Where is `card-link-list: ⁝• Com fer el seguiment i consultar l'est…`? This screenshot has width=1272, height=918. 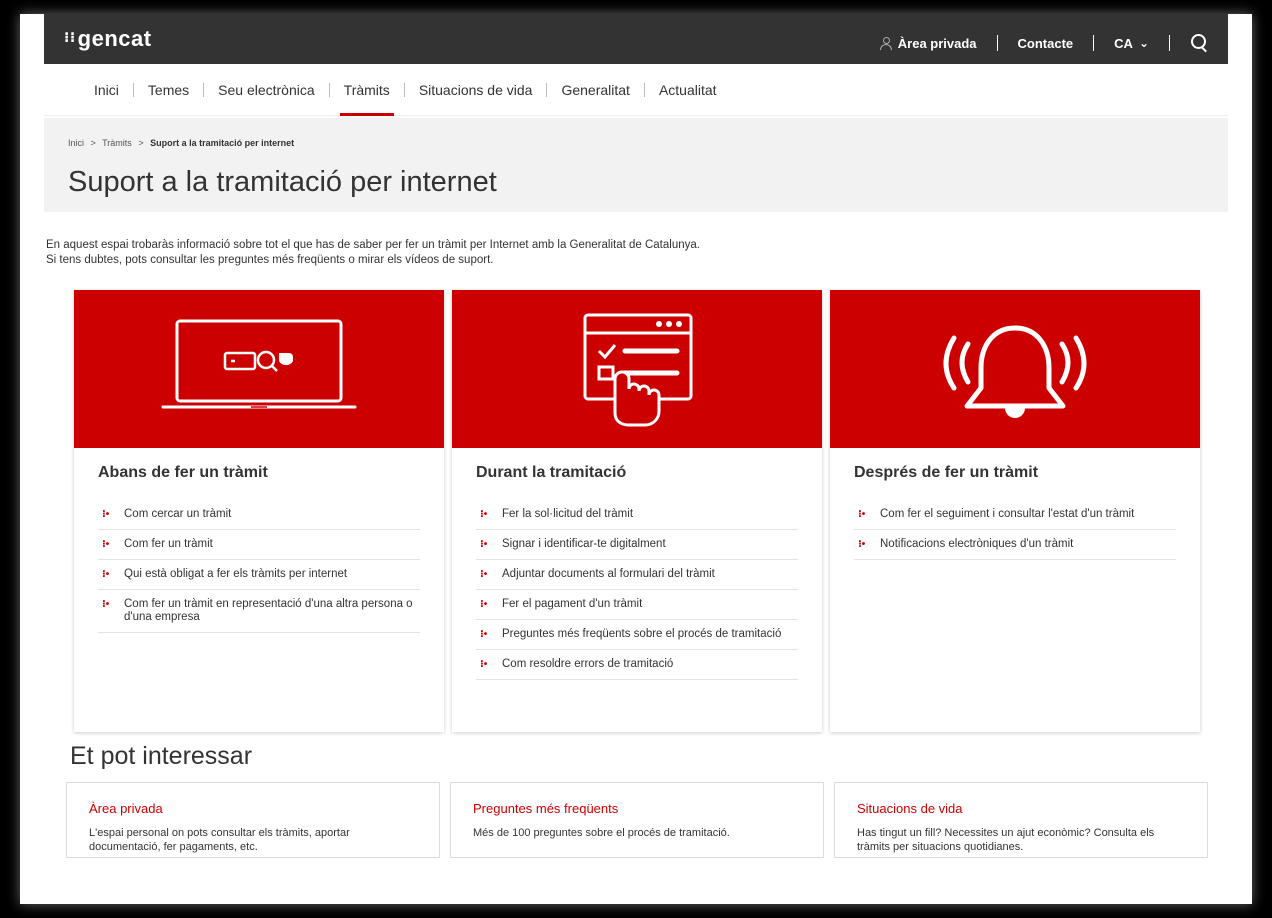
card-link-list: ⁝• Com fer el seguiment i consultar l'est… is located at coordinates (1015, 530).